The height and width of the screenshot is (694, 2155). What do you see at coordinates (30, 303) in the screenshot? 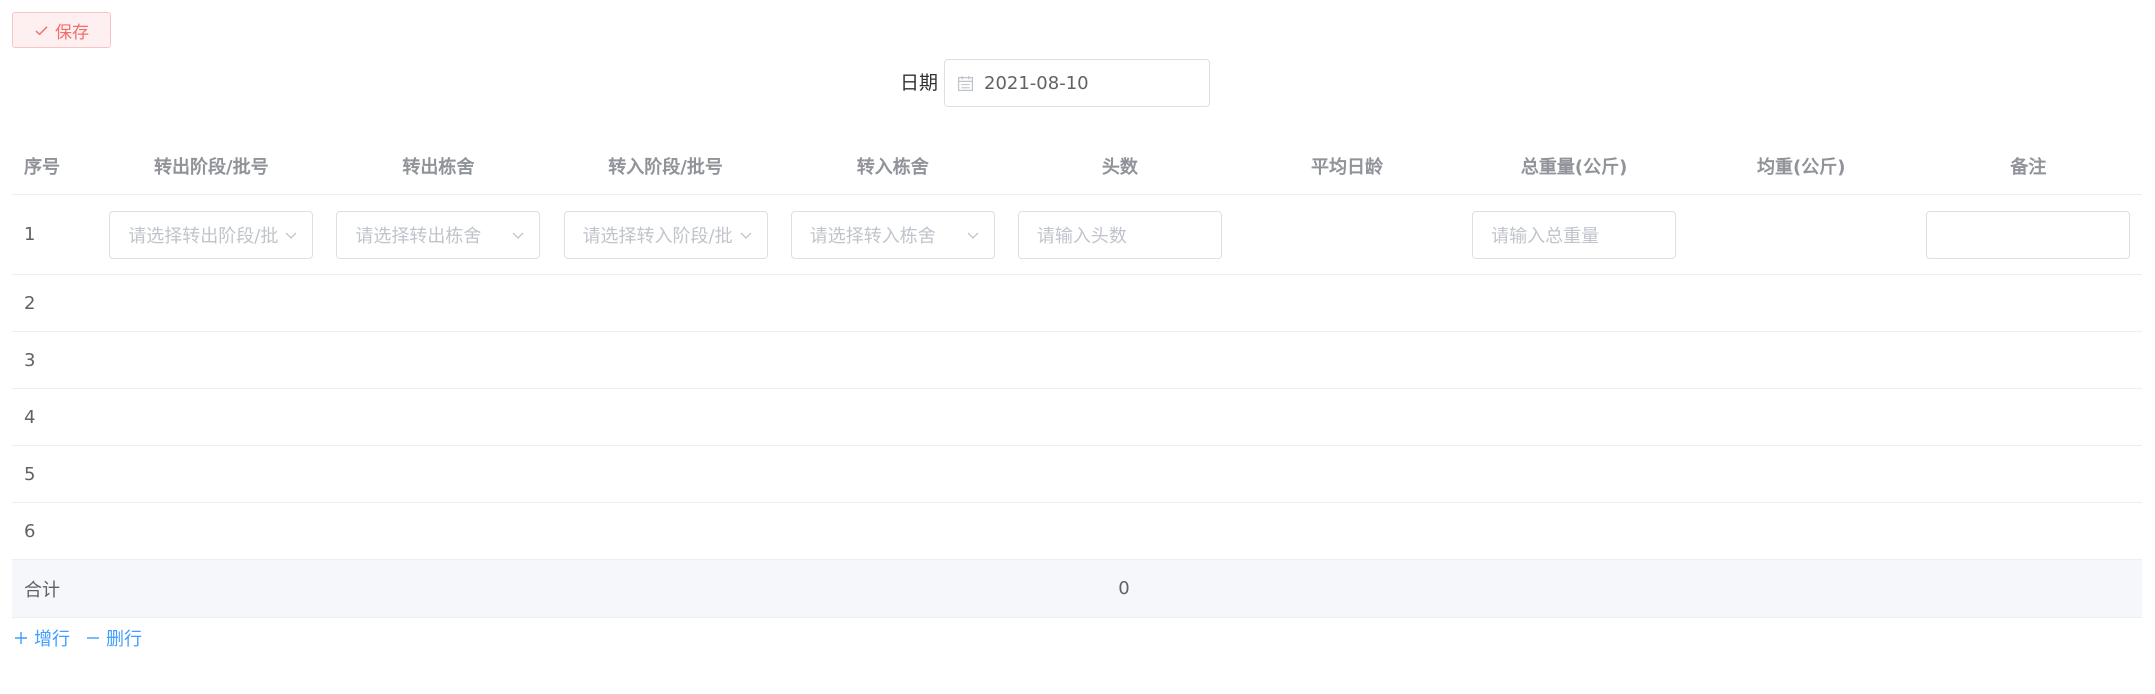
I see `row-seq: 2` at bounding box center [30, 303].